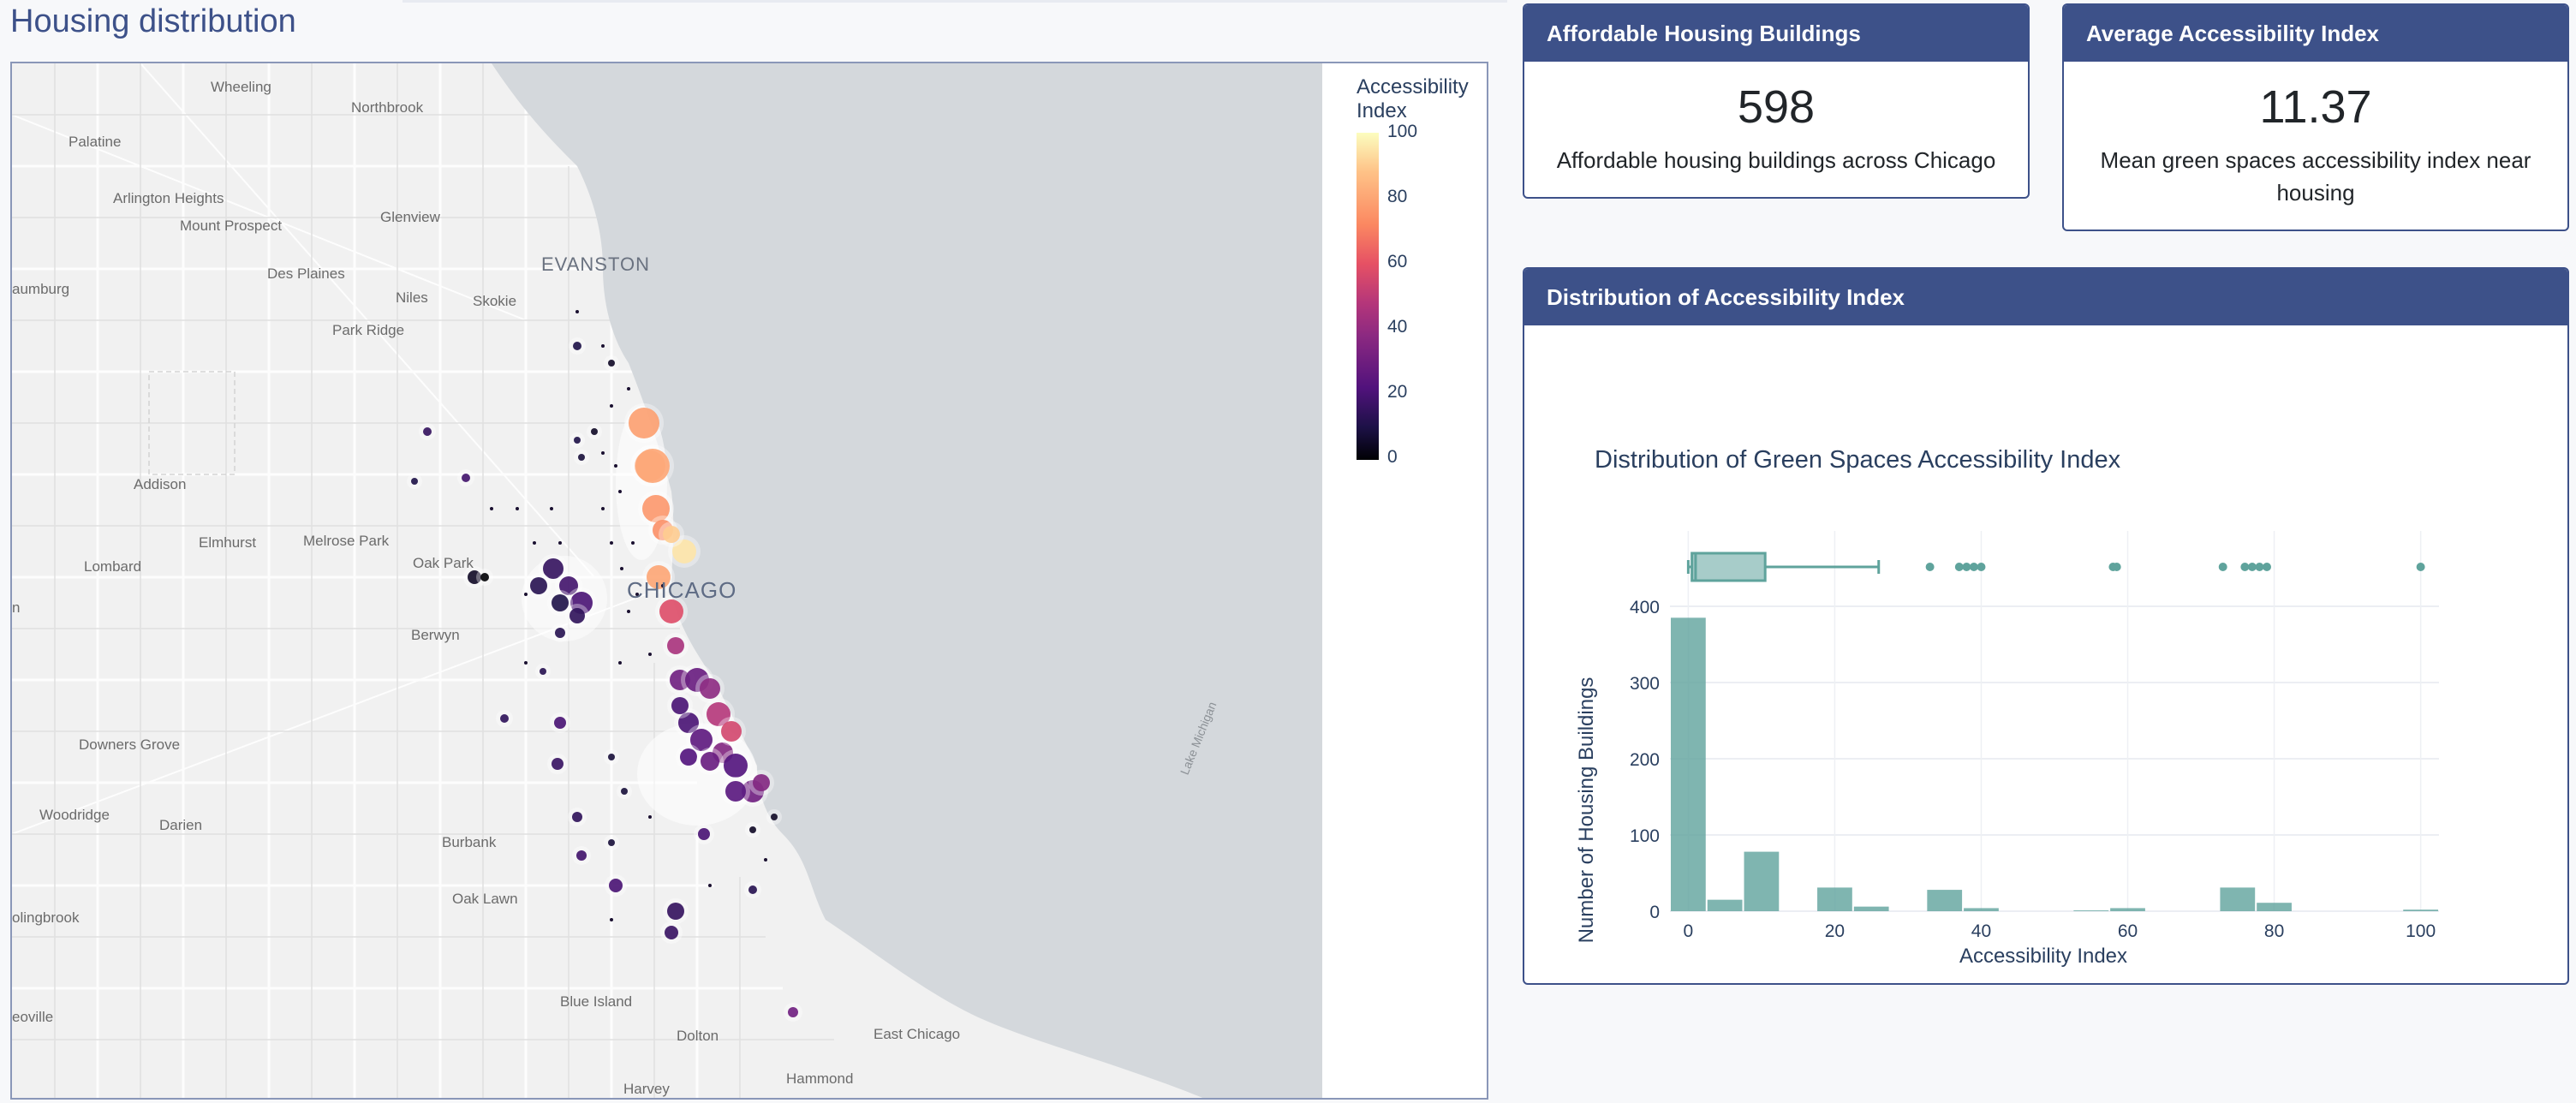  I want to click on x-tick-label: 60, so click(2128, 931).